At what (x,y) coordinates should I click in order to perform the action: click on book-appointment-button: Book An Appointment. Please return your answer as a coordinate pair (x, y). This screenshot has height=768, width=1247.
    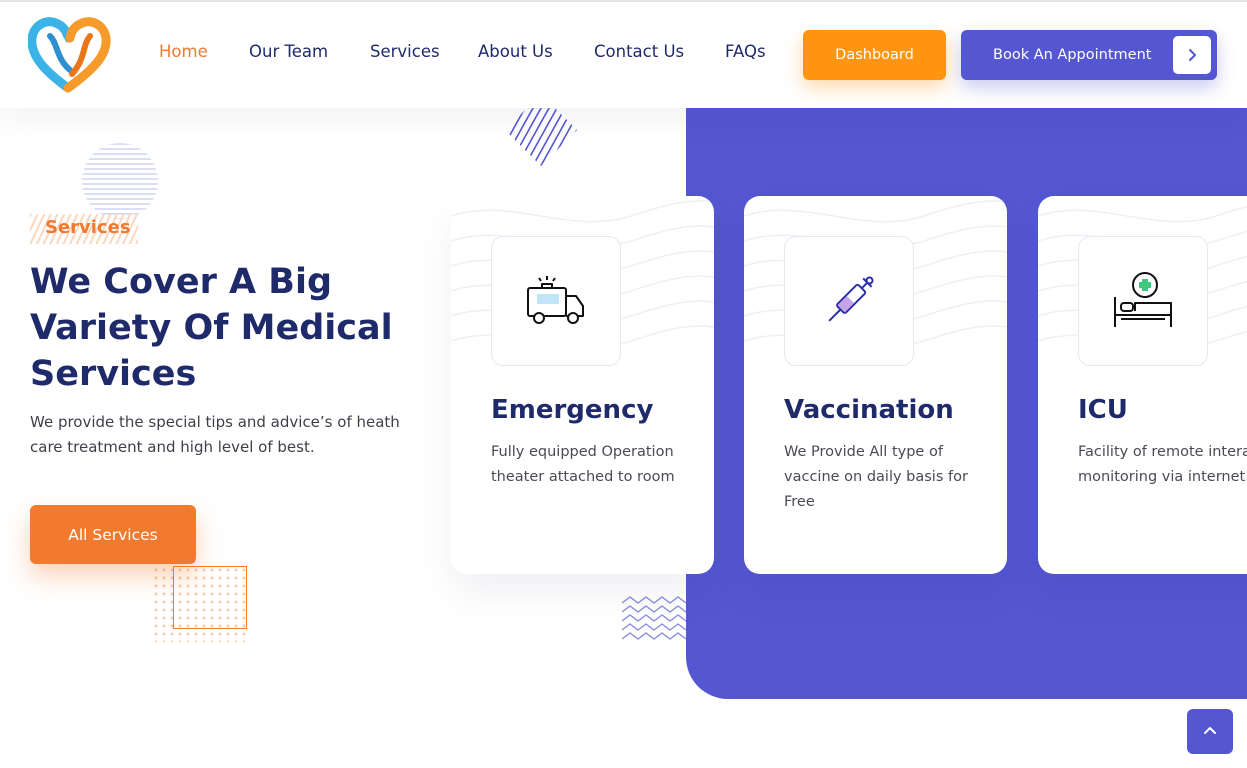
    Looking at the image, I should click on (1089, 55).